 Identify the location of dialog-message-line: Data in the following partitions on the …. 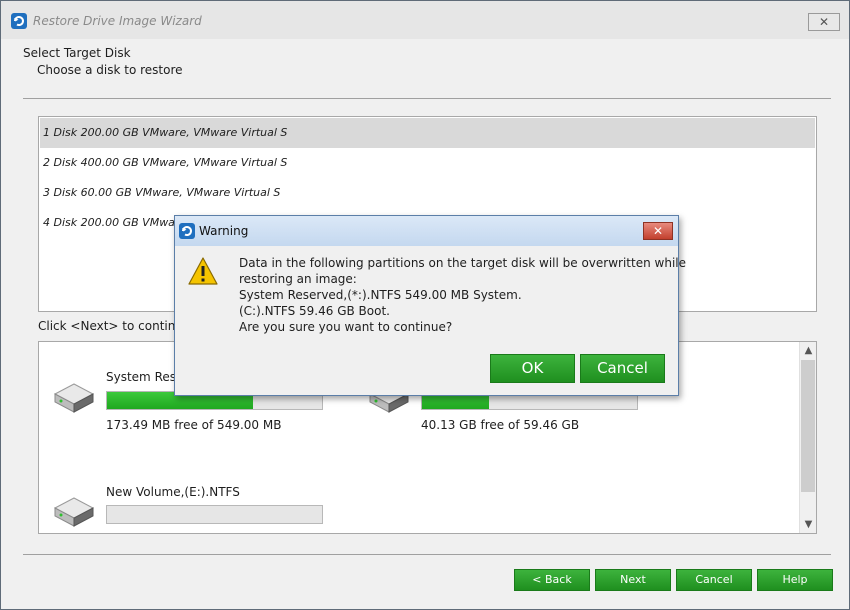
(462, 263).